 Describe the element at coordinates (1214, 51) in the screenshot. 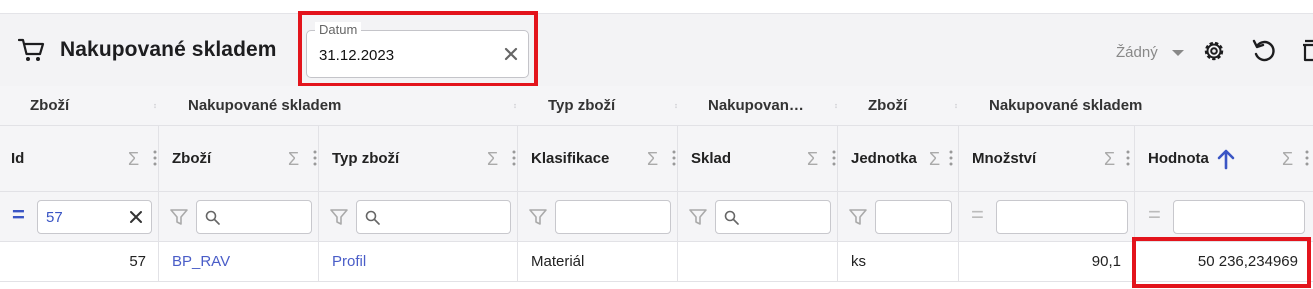

I see `gear-icon` at that location.